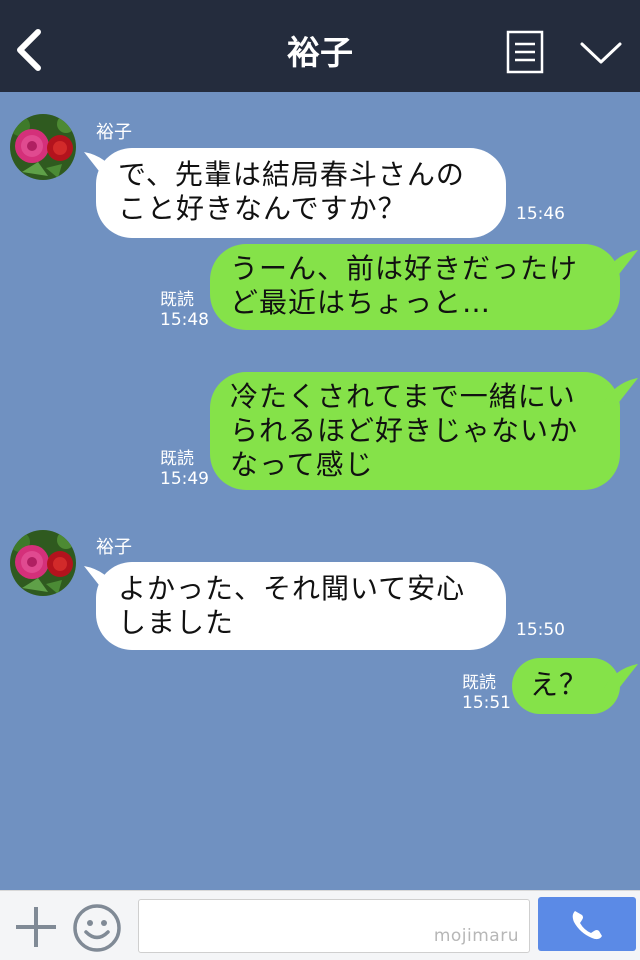  Describe the element at coordinates (476, 936) in the screenshot. I see `watermark: mojimaru` at that location.